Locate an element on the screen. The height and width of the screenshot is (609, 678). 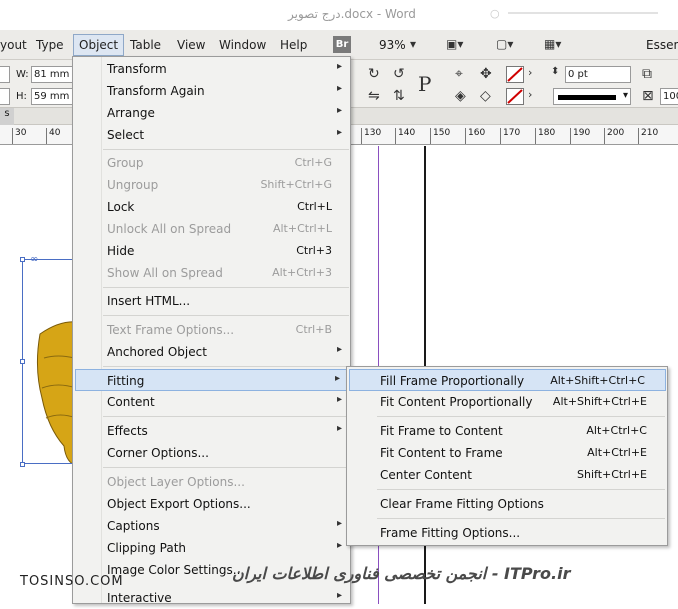
watermark-left: TOSINSO.COM is located at coordinates (72, 581).